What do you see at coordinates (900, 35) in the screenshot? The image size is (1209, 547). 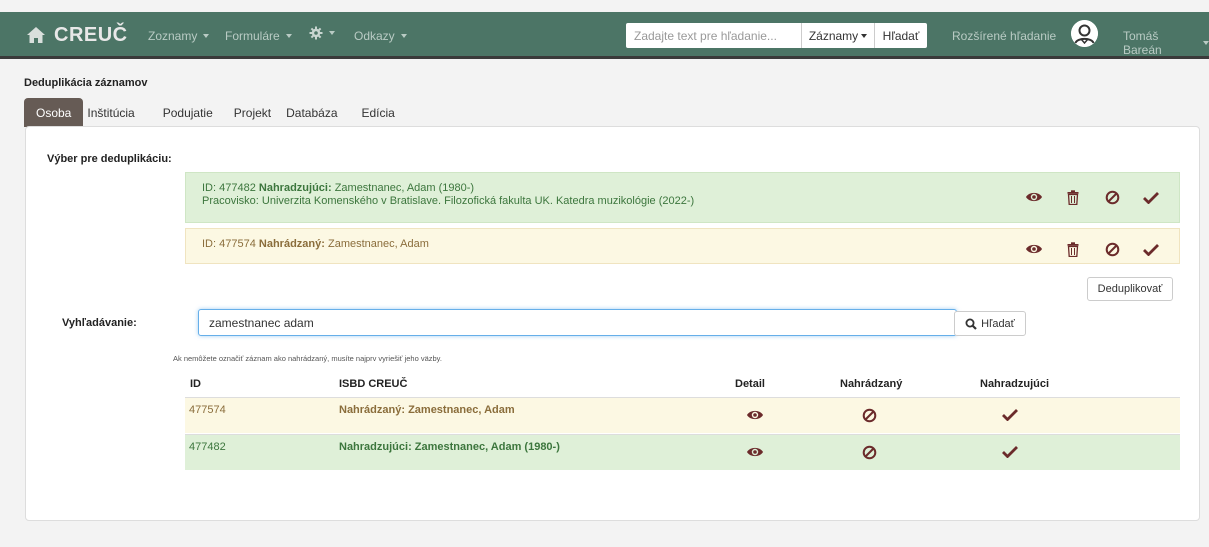 I see `navbar-search-button: Hľadať` at bounding box center [900, 35].